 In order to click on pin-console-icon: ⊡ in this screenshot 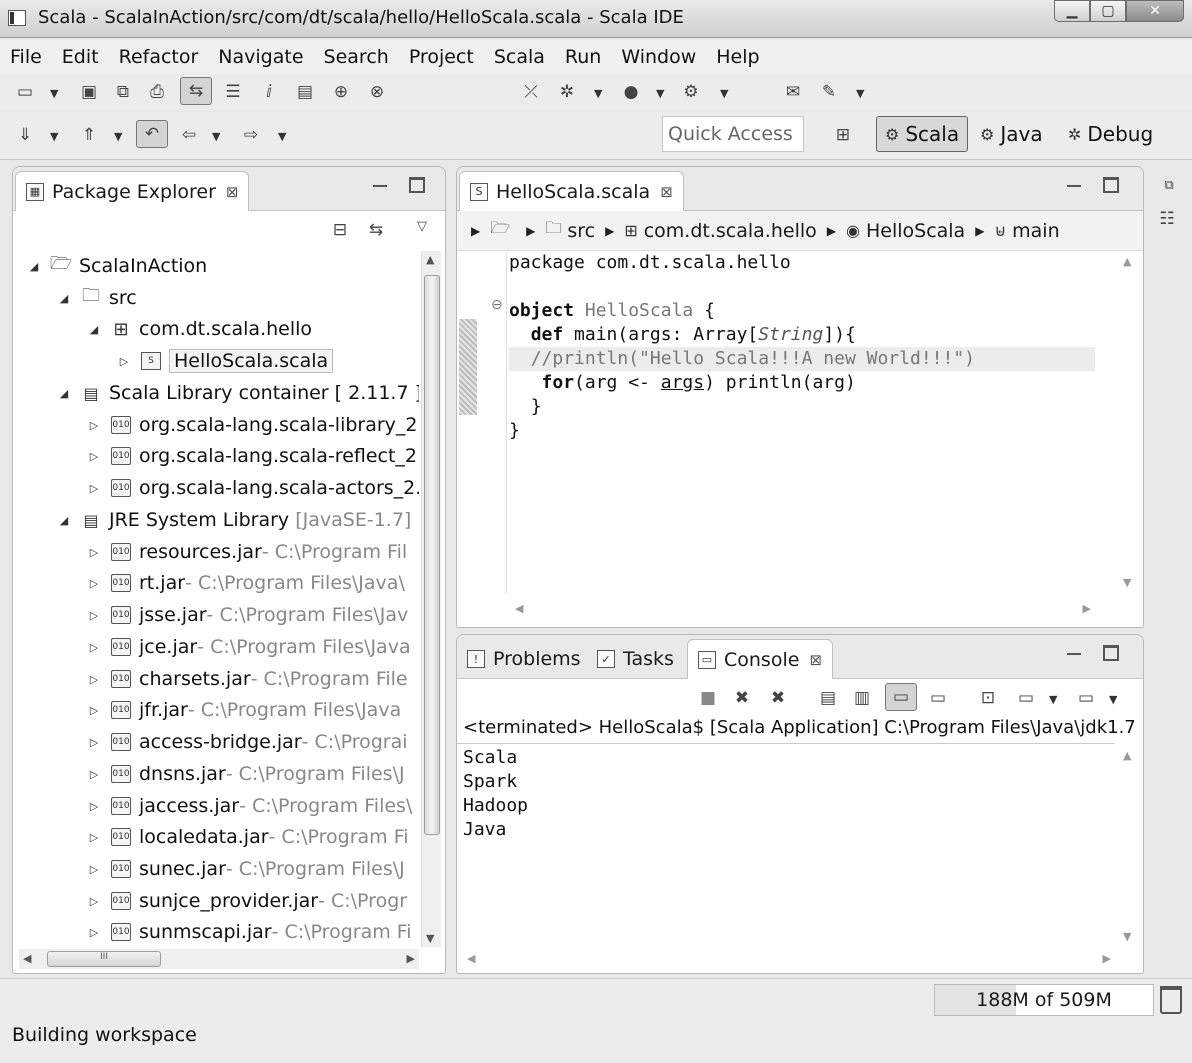, I will do `click(988, 698)`.